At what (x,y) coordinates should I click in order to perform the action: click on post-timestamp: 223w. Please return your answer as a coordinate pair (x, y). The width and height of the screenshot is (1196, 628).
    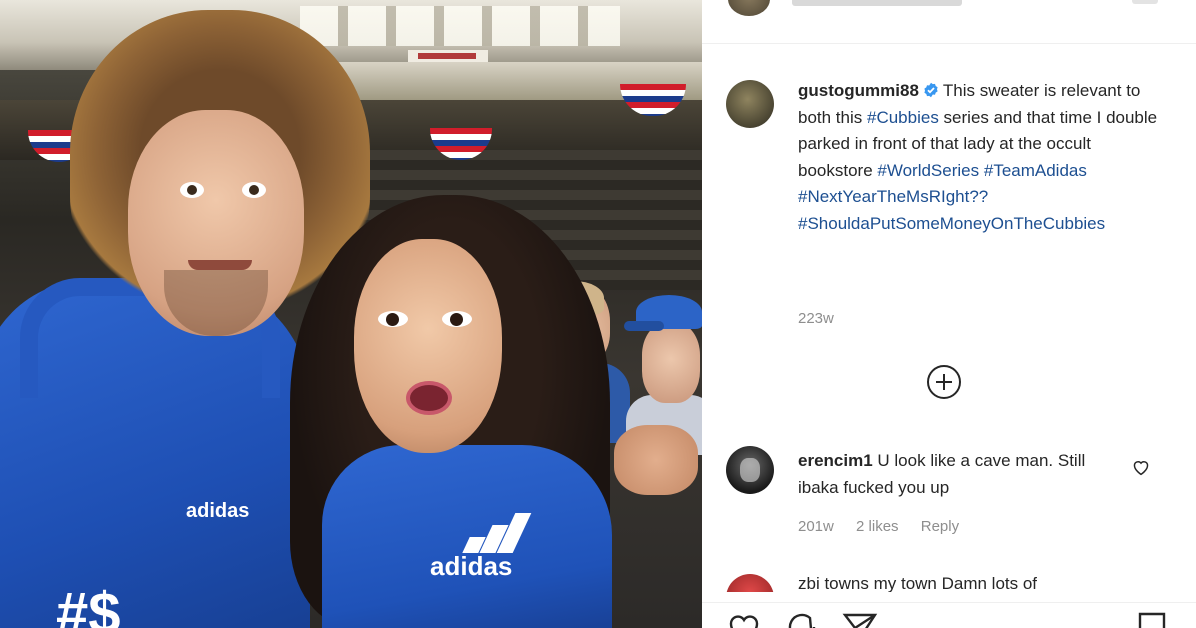
    Looking at the image, I should click on (816, 318).